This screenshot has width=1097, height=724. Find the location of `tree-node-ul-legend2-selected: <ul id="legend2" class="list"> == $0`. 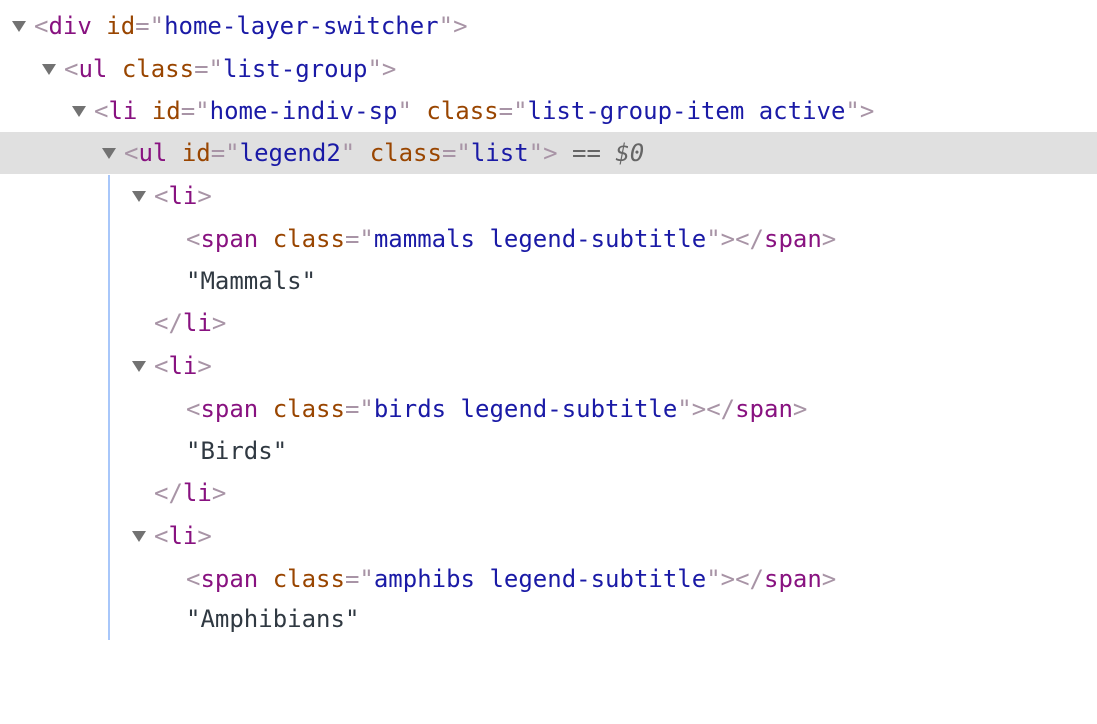

tree-node-ul-legend2-selected: <ul id="legend2" class="list"> == $0 is located at coordinates (548, 153).